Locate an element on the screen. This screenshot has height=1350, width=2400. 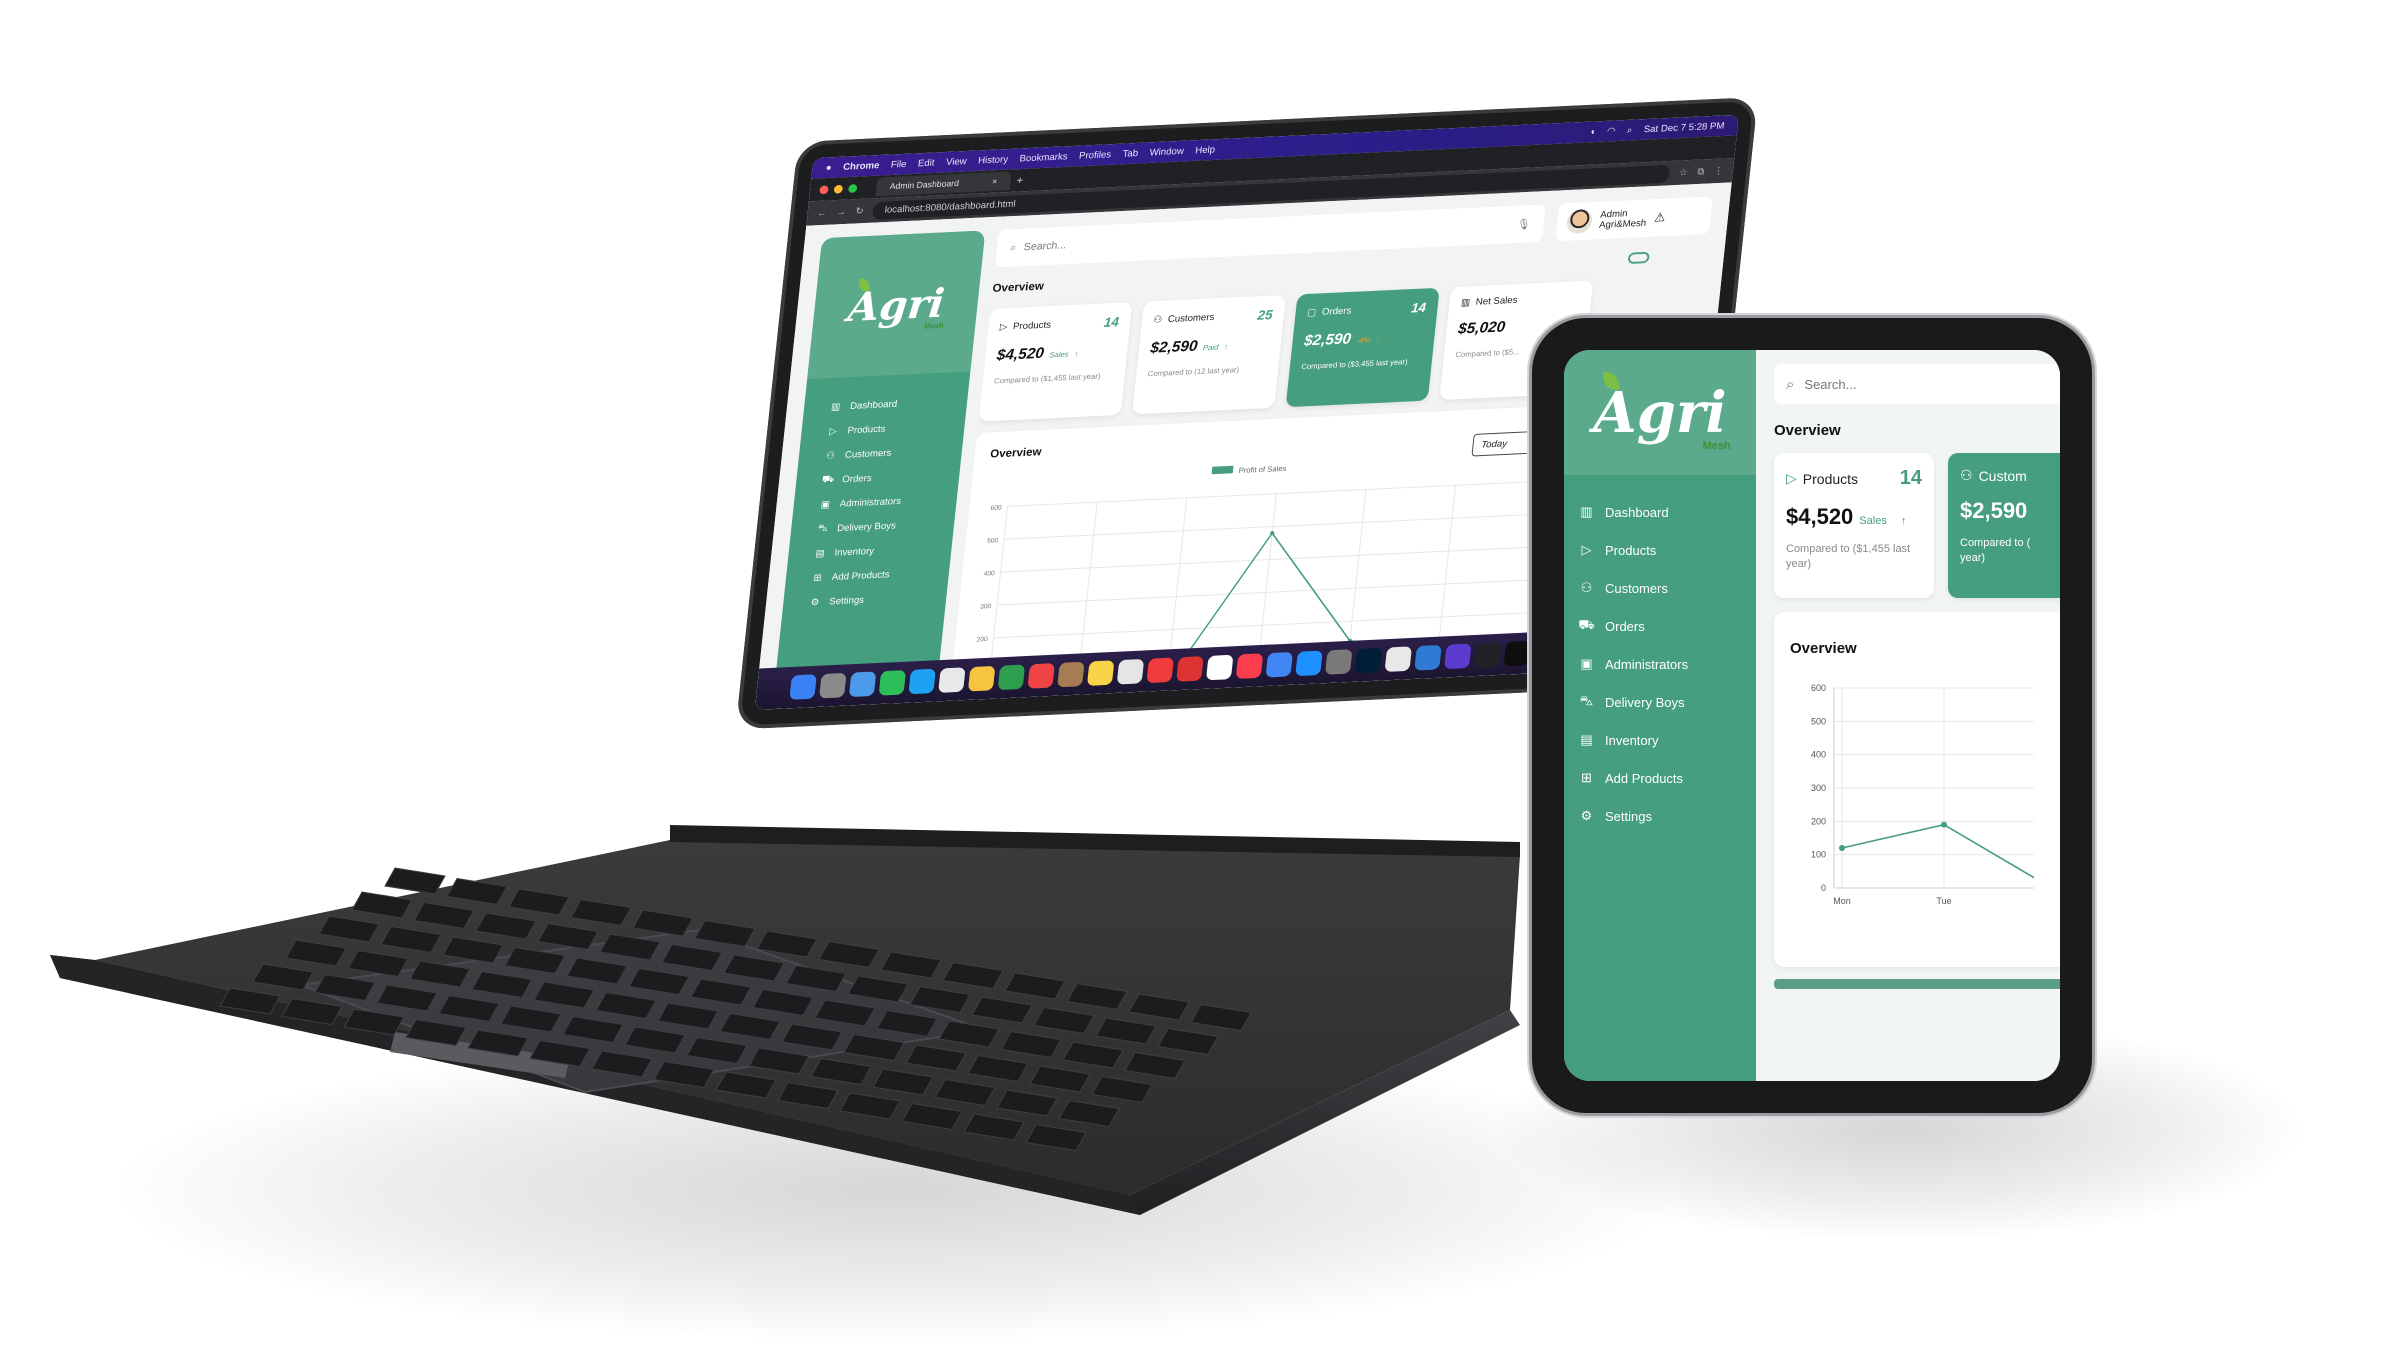
profile-box: Admin Agri&Mesh ⚠ is located at coordinates (1634, 219).